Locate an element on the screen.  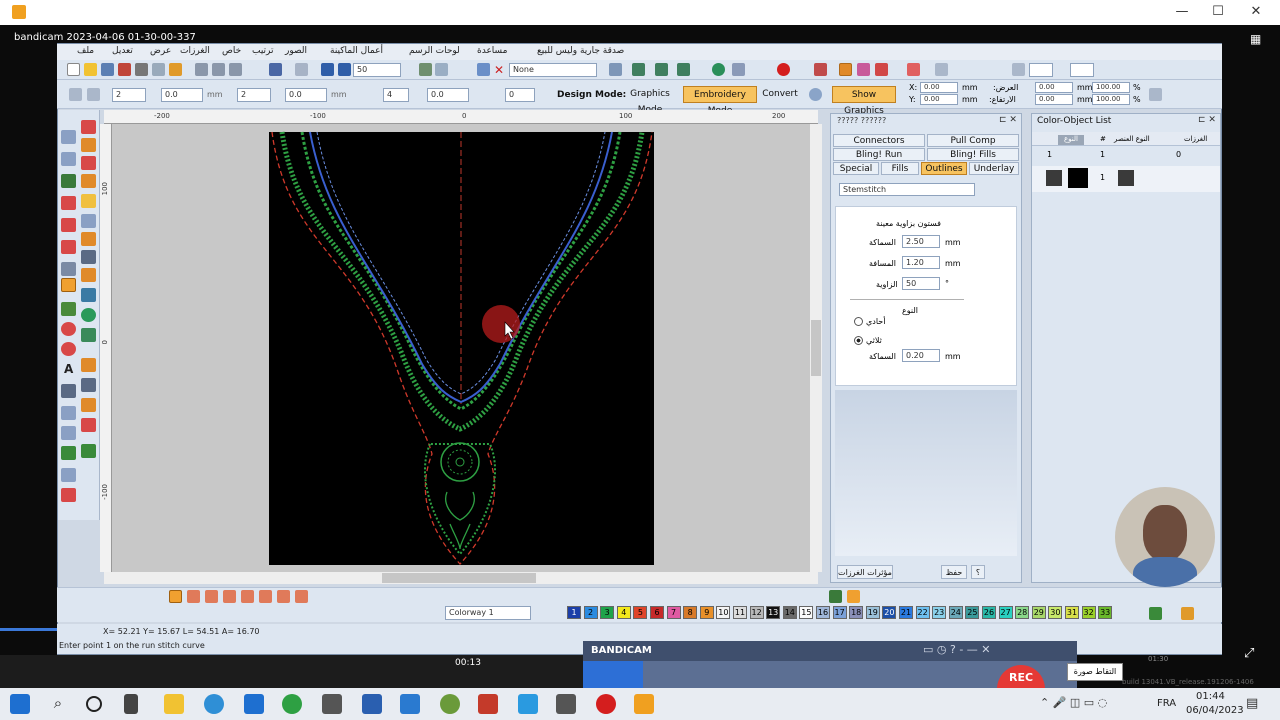
color-tool-icon is located at coordinates (1187, 613).